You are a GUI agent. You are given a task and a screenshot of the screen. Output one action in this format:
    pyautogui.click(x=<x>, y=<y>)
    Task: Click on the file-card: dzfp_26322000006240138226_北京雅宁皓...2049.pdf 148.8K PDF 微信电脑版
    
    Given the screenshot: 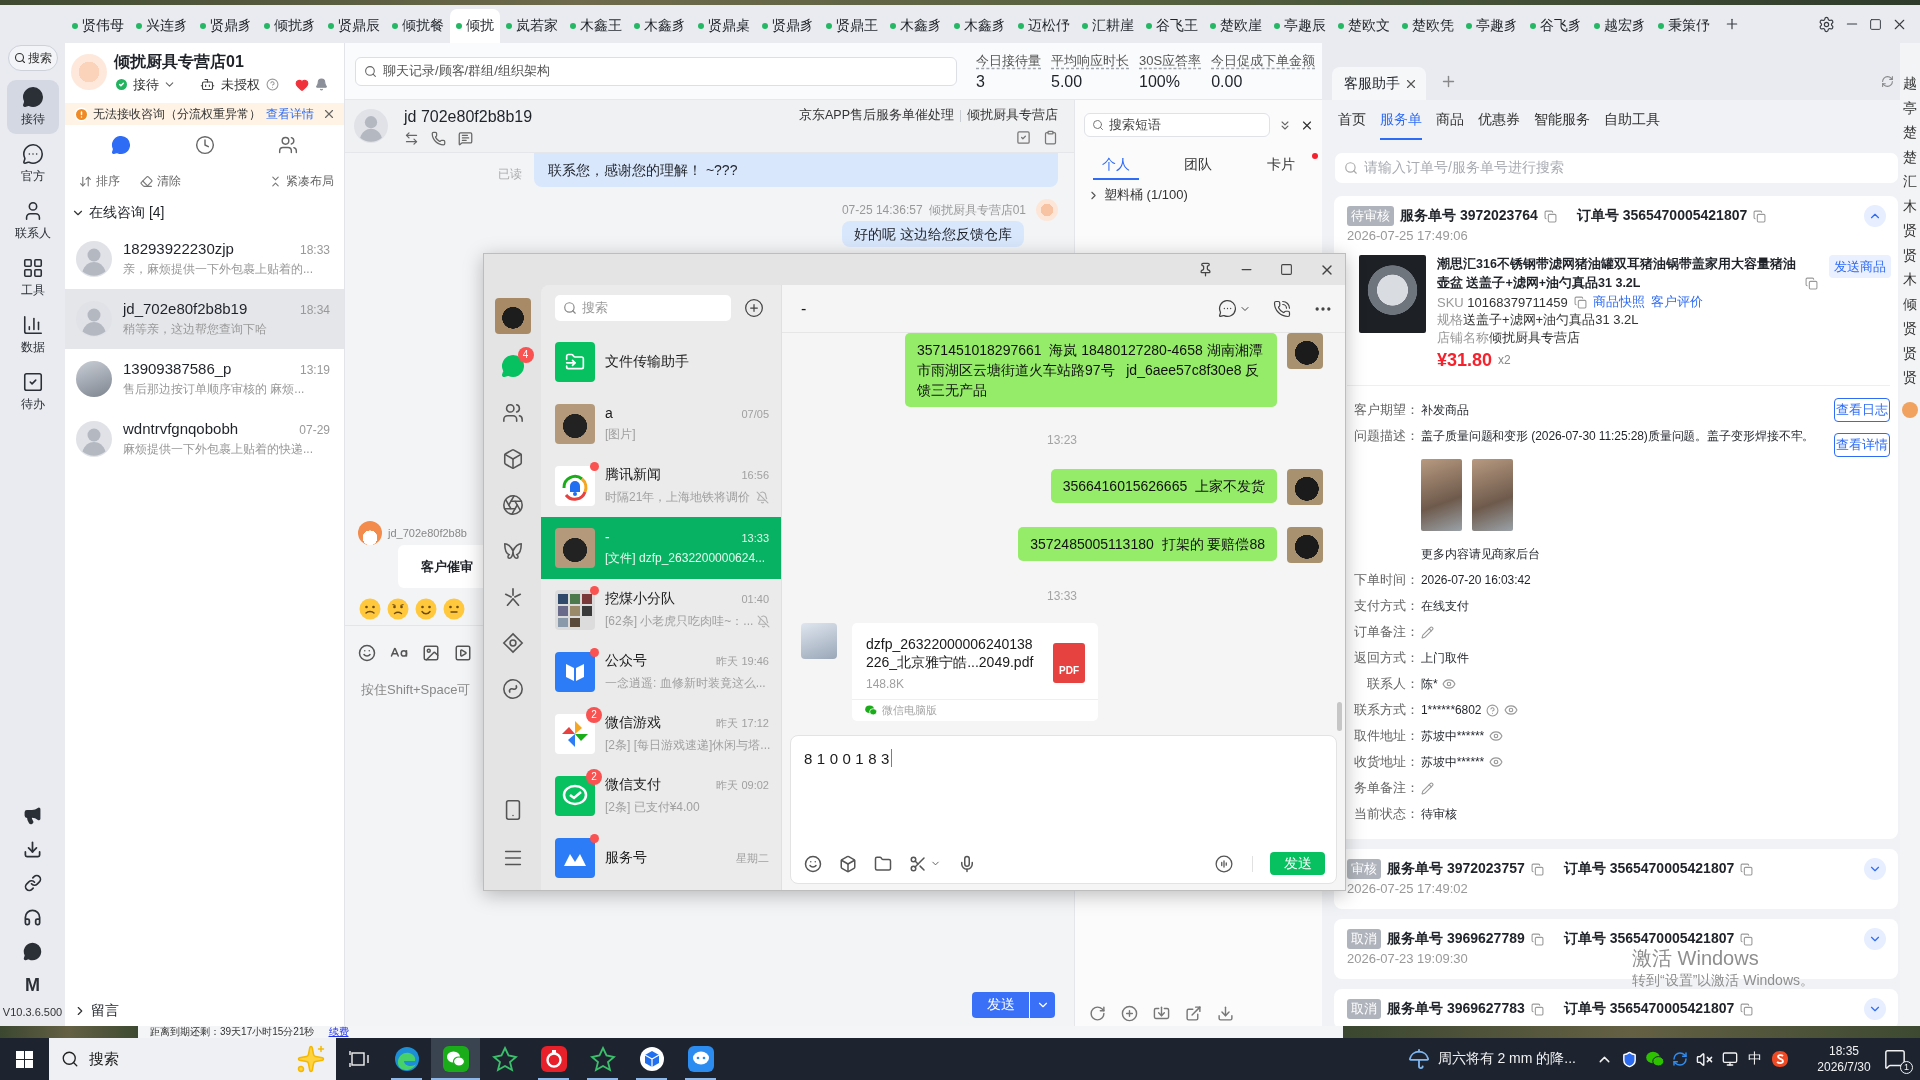 What is the action you would take?
    pyautogui.click(x=975, y=672)
    